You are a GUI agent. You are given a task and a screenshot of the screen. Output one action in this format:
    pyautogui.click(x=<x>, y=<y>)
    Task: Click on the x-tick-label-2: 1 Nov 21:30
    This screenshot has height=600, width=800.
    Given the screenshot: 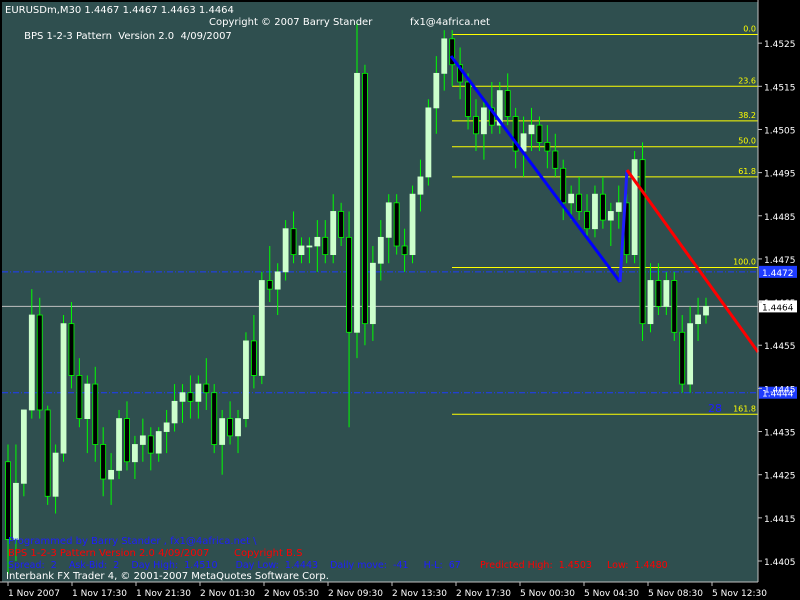 What is the action you would take?
    pyautogui.click(x=163, y=594)
    